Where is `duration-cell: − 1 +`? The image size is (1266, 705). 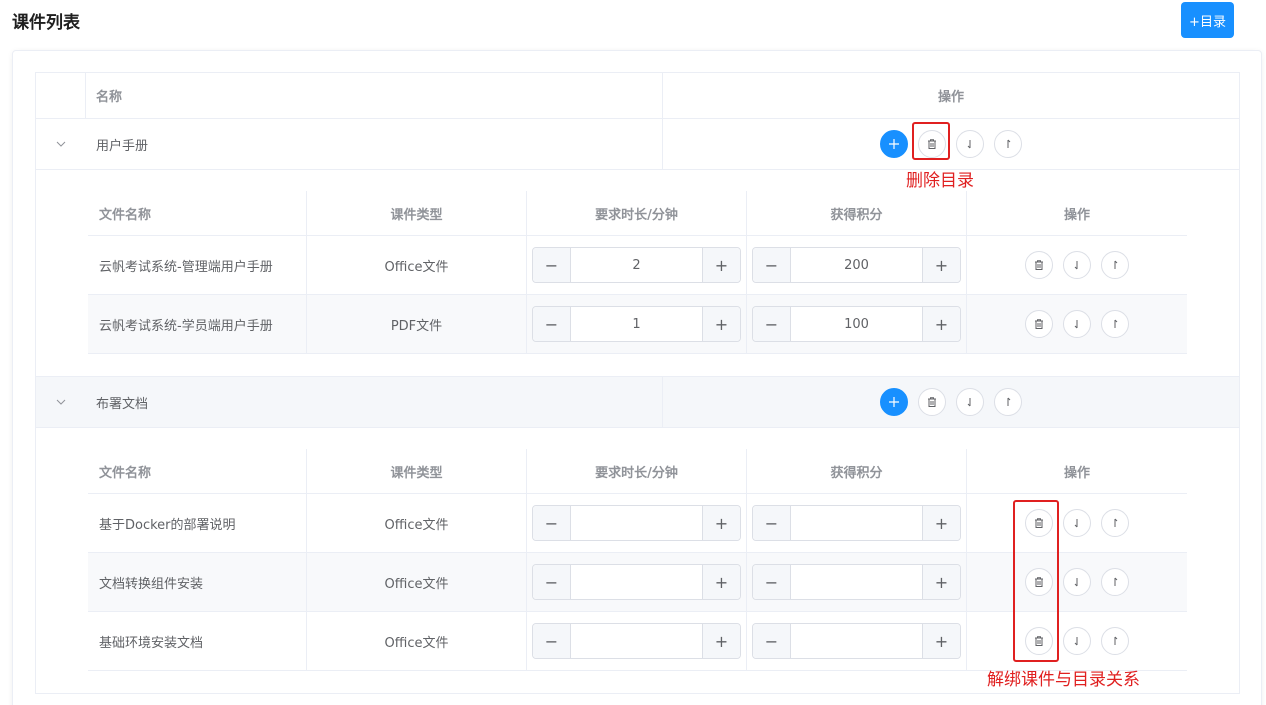 duration-cell: − 1 + is located at coordinates (637, 324).